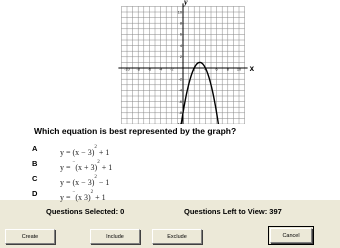  Describe the element at coordinates (180, 91) in the screenshot. I see `y-tick-label: -4` at that location.